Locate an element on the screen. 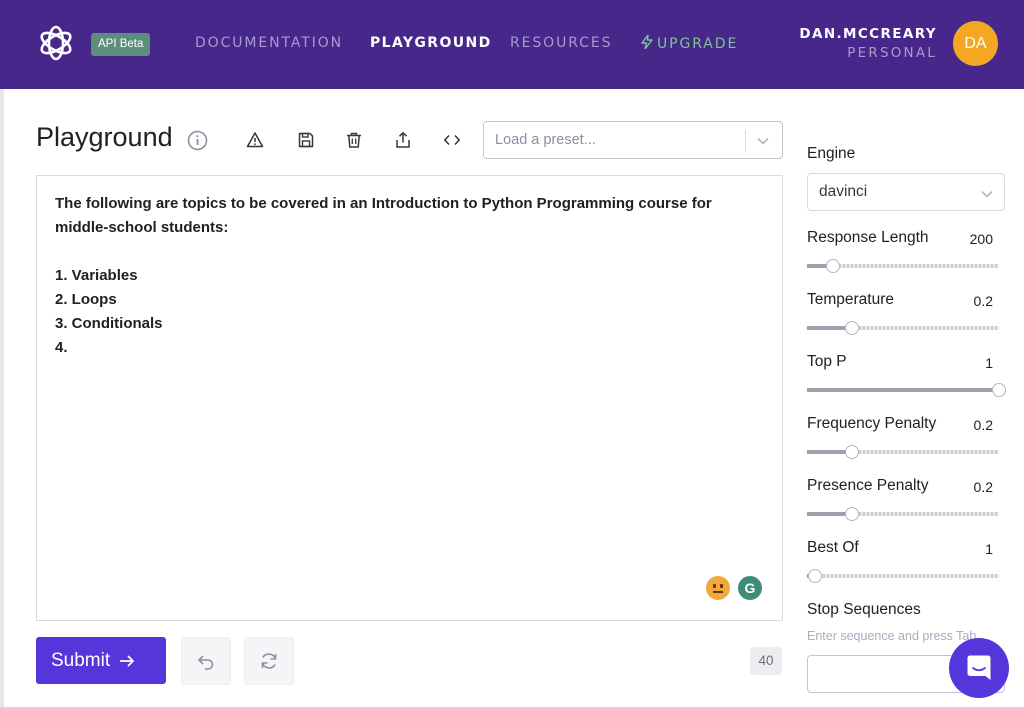  code-icon is located at coordinates (452, 140).